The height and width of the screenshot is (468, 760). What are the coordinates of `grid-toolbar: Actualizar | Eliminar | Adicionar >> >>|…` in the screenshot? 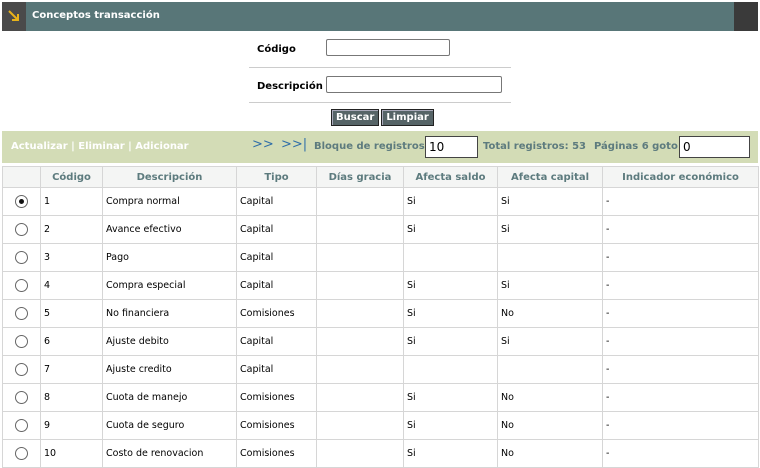 It's located at (380, 147).